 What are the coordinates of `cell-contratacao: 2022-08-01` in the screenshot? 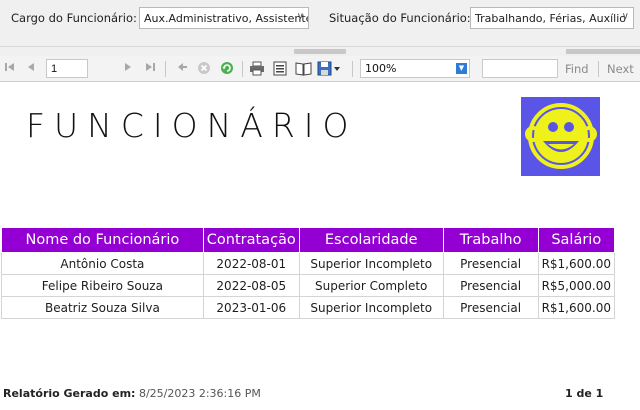 It's located at (251, 263).